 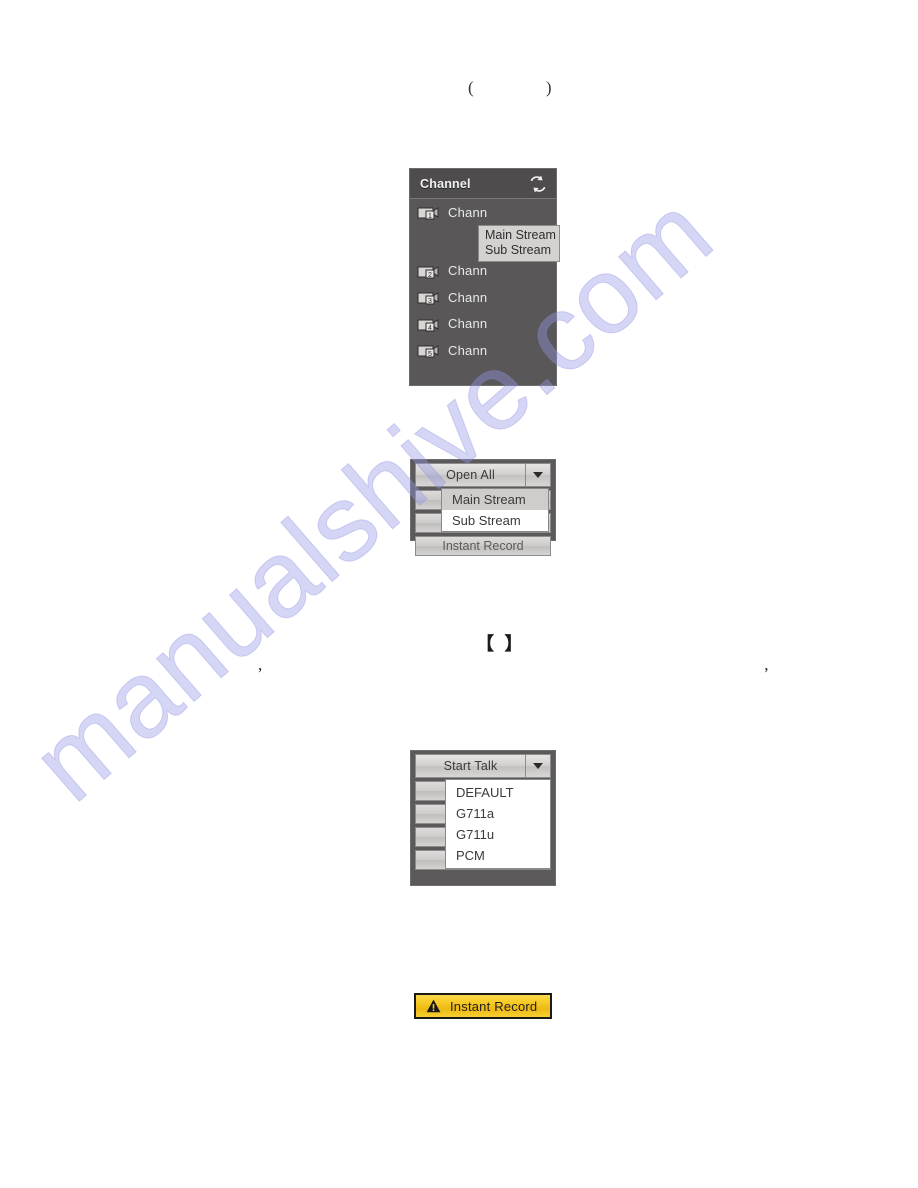 I want to click on svg-text: 4, so click(x=430, y=328).